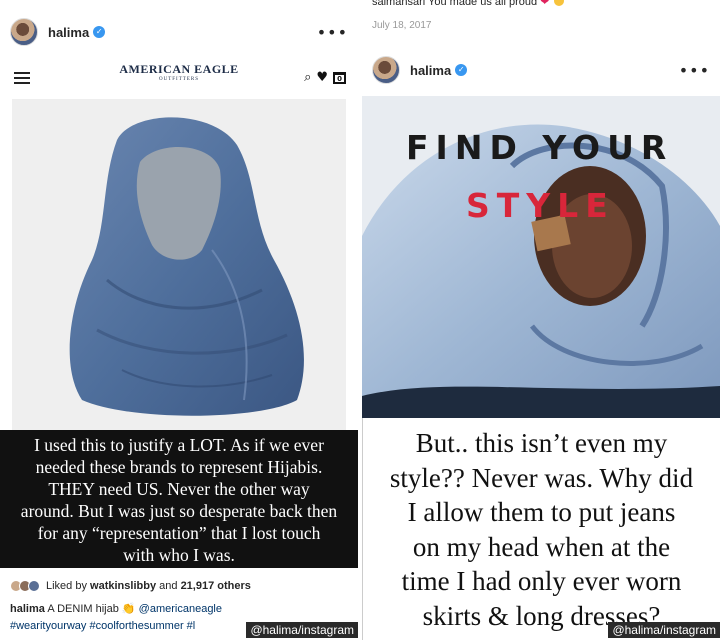 This screenshot has height=640, width=720. I want to click on brand-title: AMERICAN EAGLE, so click(179, 69).